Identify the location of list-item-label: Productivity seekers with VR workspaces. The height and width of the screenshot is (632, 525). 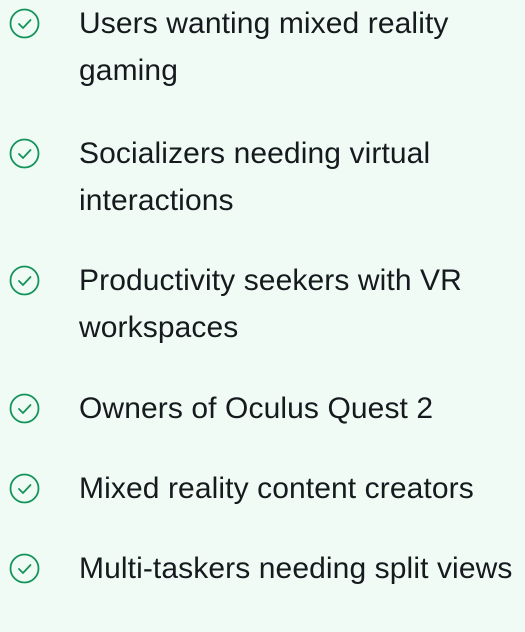
(270, 304).